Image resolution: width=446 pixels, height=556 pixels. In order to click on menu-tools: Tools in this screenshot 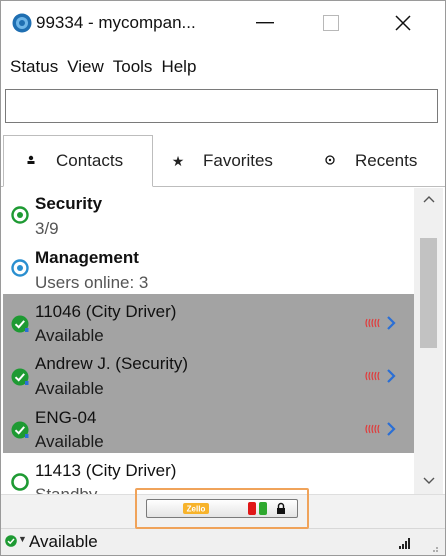, I will do `click(133, 67)`.